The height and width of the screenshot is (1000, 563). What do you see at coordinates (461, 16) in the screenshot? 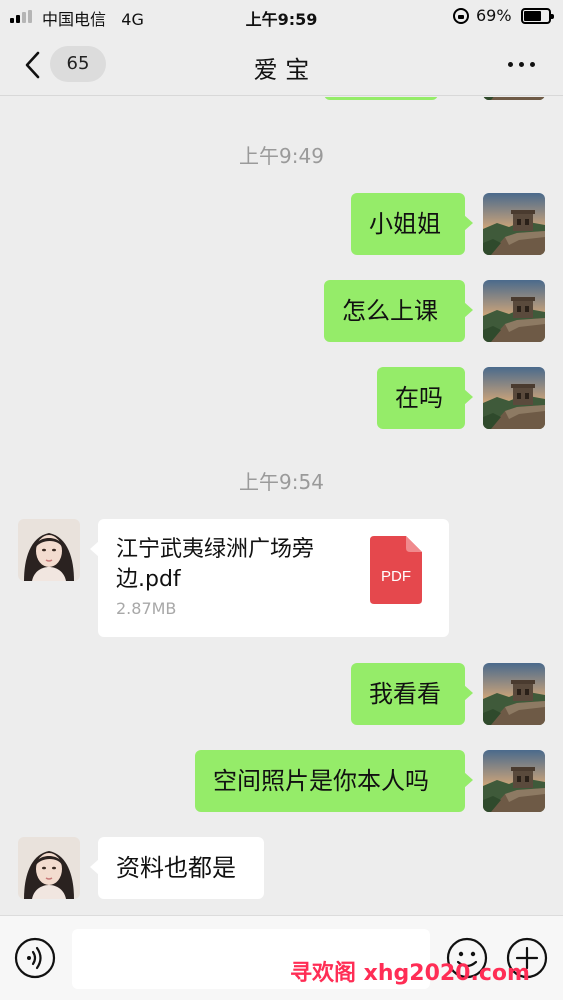
I see `rotation-lock-icon` at bounding box center [461, 16].